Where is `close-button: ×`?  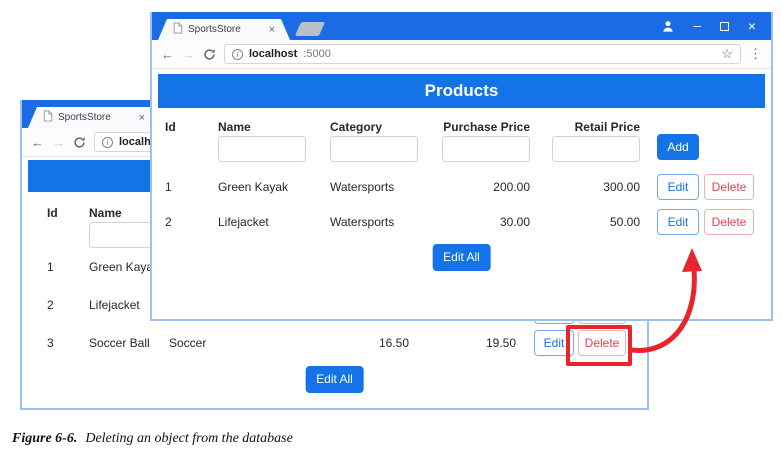 close-button: × is located at coordinates (752, 26).